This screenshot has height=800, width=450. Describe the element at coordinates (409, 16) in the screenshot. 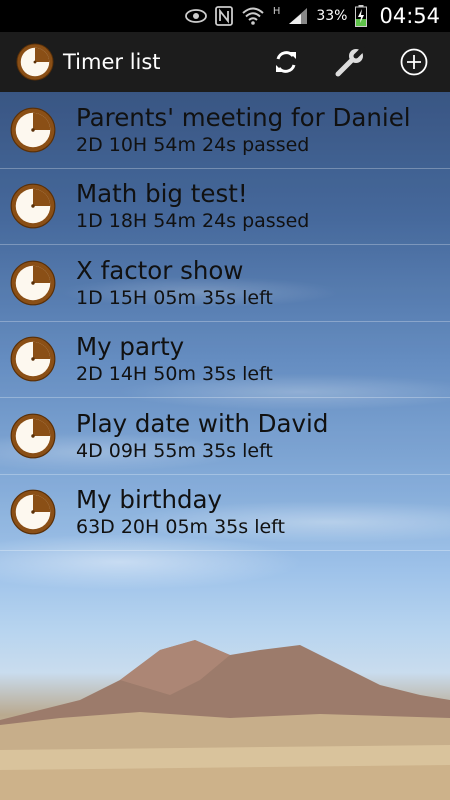

I see `clock-time: 04:54` at that location.